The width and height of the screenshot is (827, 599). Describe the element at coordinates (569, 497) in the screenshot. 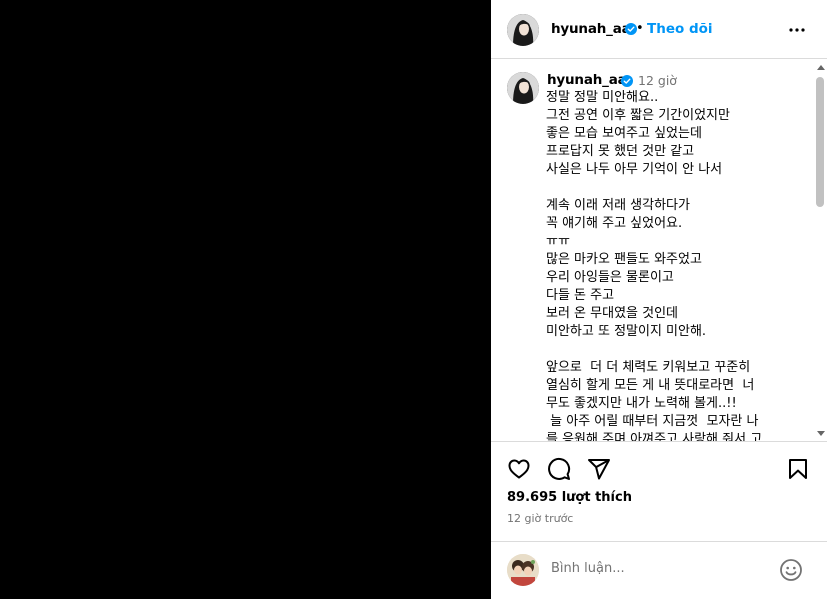

I see `like-count: 89.695 lượt thích` at that location.